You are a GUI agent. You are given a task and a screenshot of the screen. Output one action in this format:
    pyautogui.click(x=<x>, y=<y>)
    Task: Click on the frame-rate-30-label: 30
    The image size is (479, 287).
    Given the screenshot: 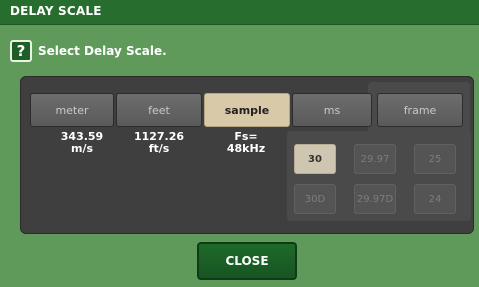 What is the action you would take?
    pyautogui.click(x=315, y=159)
    